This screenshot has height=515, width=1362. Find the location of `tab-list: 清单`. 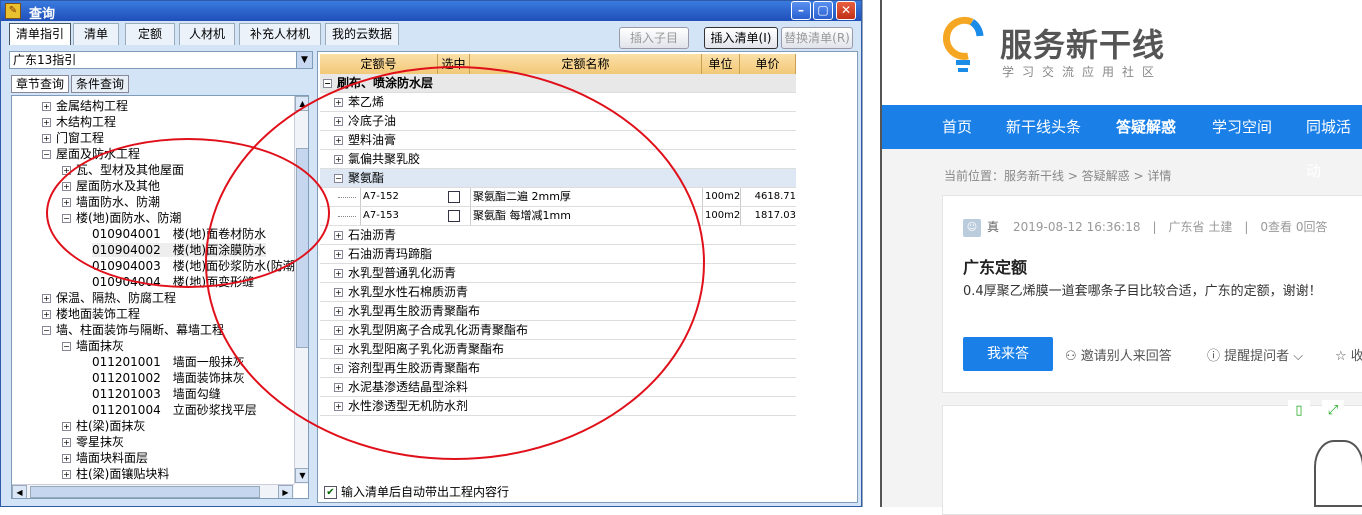

tab-list: 清单 is located at coordinates (96, 34).